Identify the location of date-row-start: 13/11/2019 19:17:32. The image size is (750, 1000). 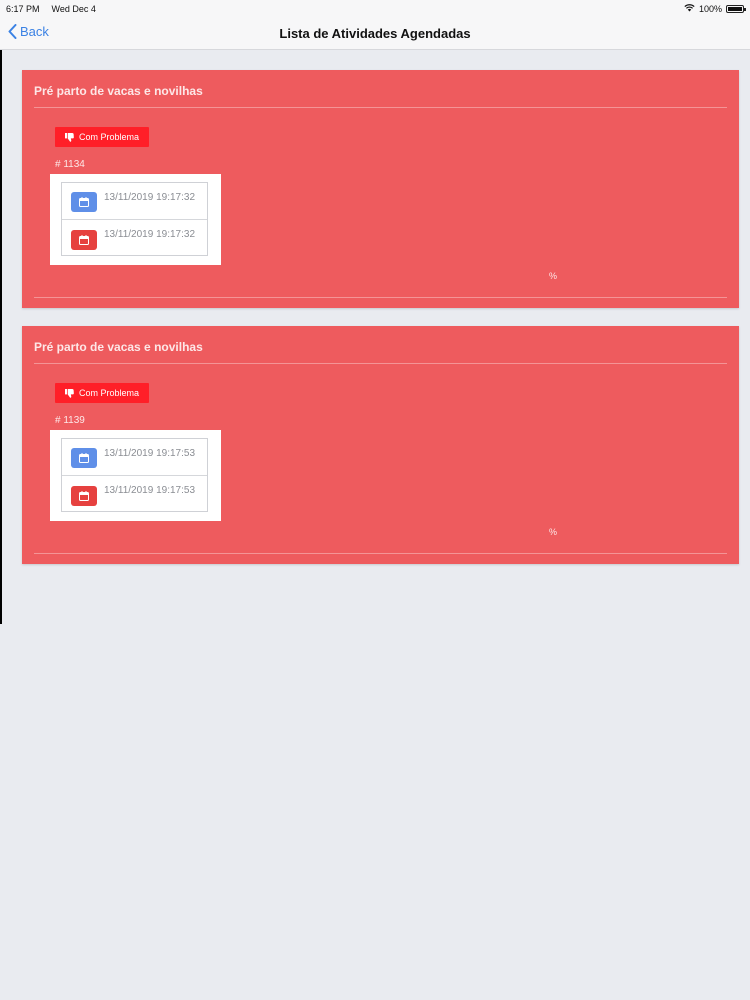
(134, 201).